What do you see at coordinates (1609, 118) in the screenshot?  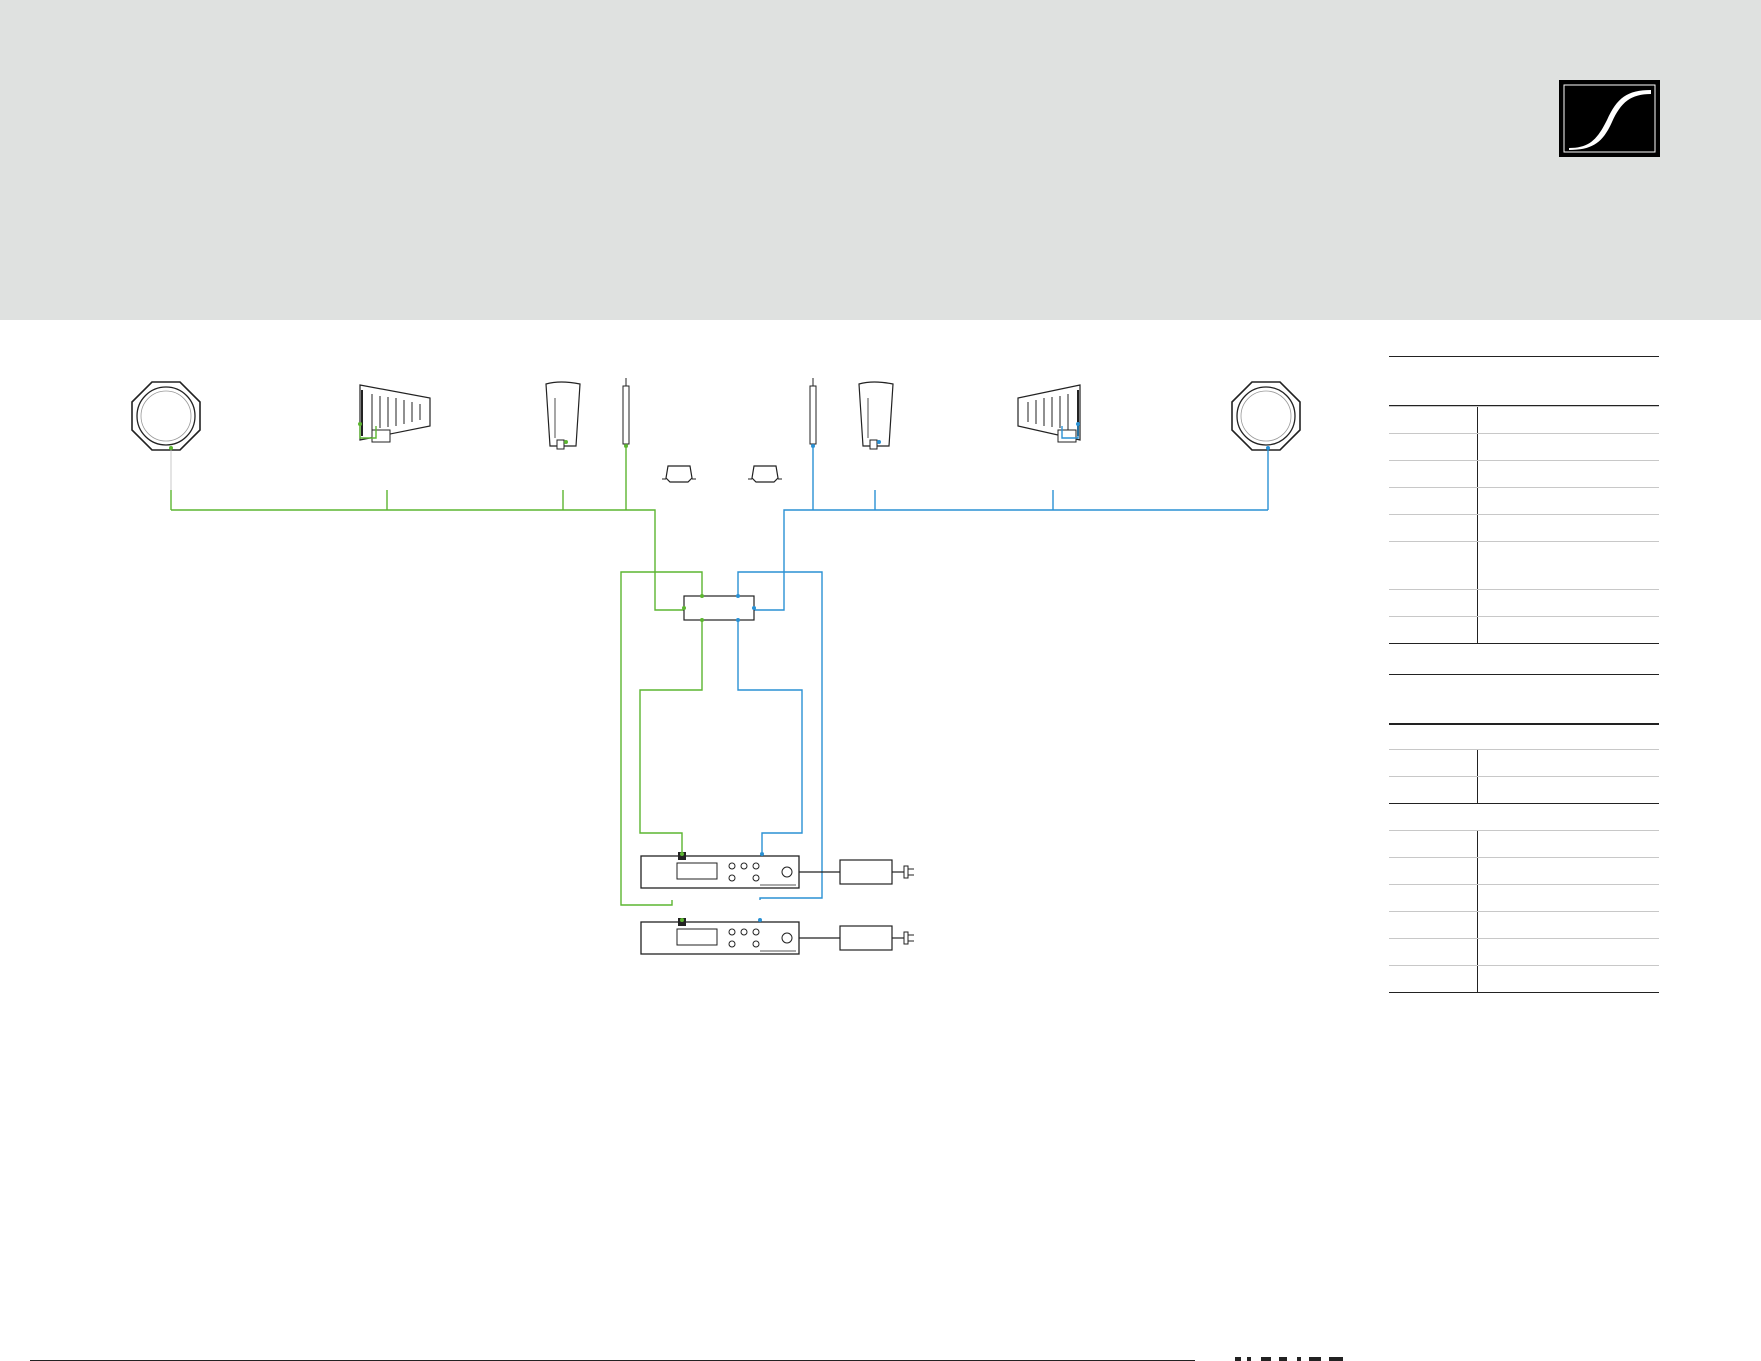 I see `sennheiser-logo-icon` at bounding box center [1609, 118].